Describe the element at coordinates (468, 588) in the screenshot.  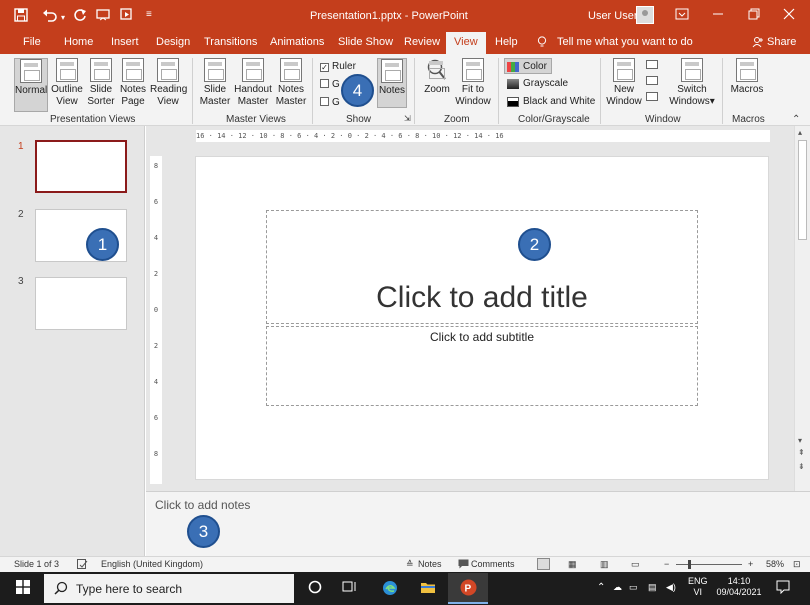
I see `powerpoint-taskbar-button: P` at that location.